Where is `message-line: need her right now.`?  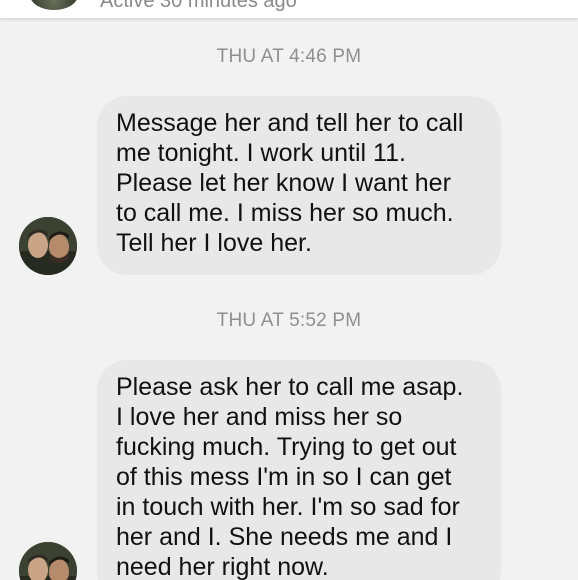 message-line: need her right now. is located at coordinates (222, 566).